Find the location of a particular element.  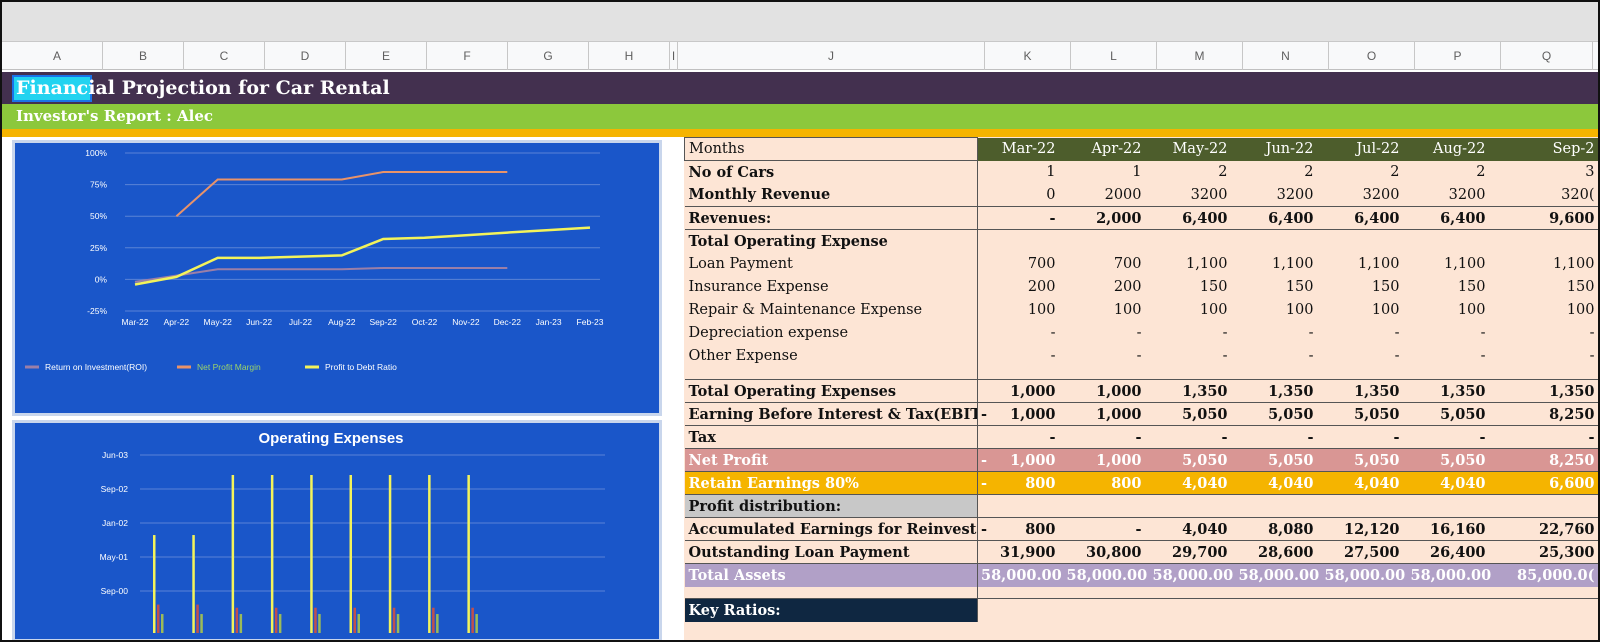

row-label: Insurance Expense is located at coordinates (831, 287).